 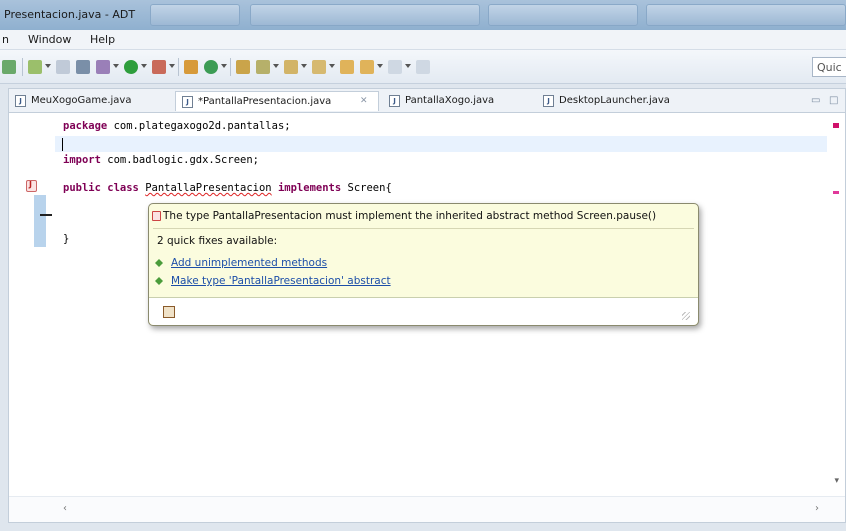 What do you see at coordinates (65, 508) in the screenshot?
I see `scroll-left-icon: ‹` at bounding box center [65, 508].